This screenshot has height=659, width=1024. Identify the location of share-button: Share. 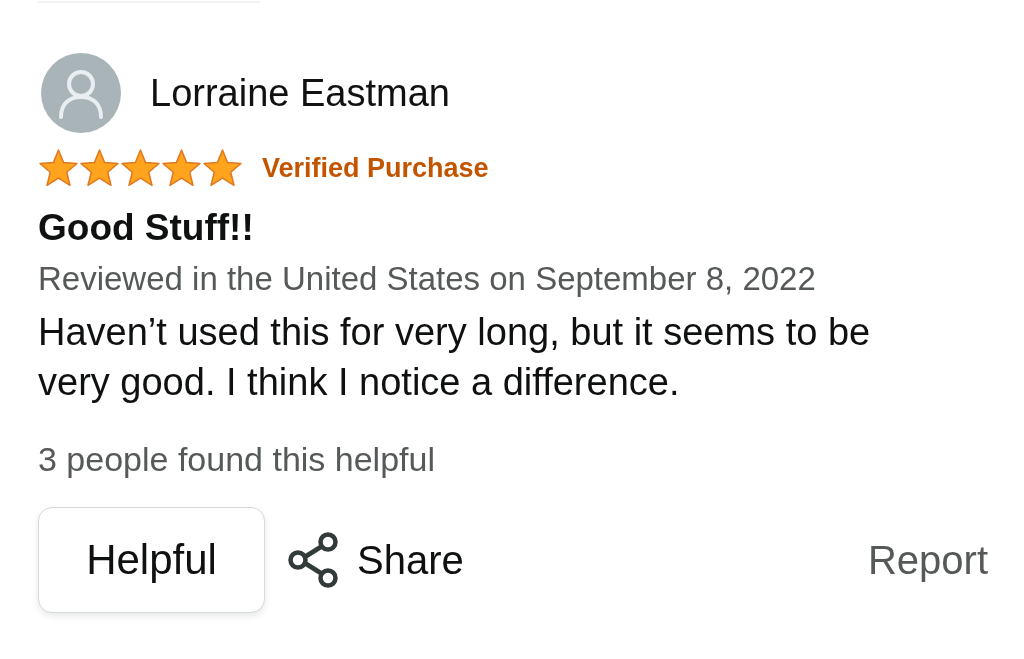
(375, 560).